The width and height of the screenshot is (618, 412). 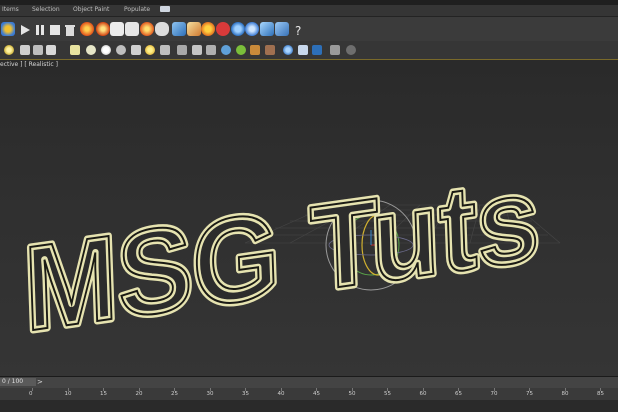 What do you see at coordinates (211, 50) in the screenshot?
I see `bind-icon` at bounding box center [211, 50].